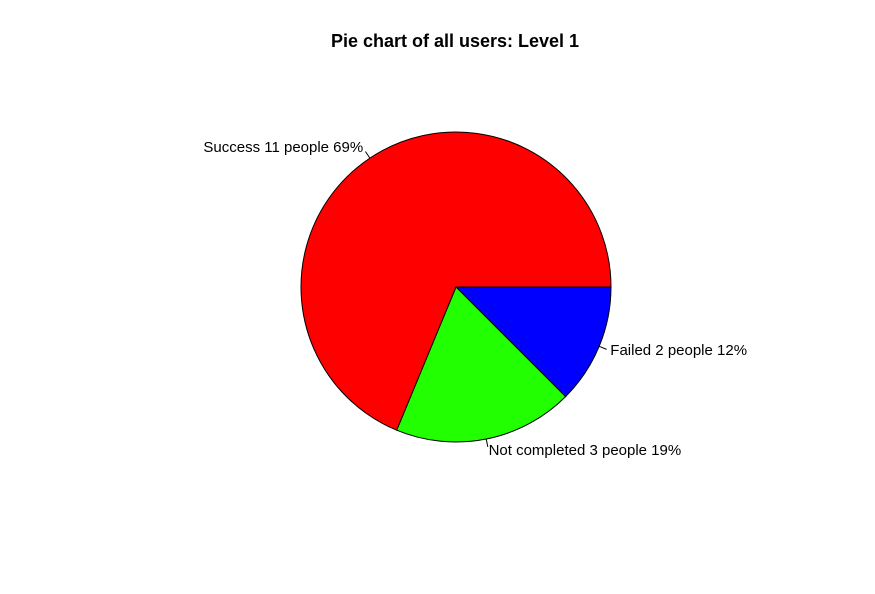  I want to click on leader-line-failed, so click(603, 347).